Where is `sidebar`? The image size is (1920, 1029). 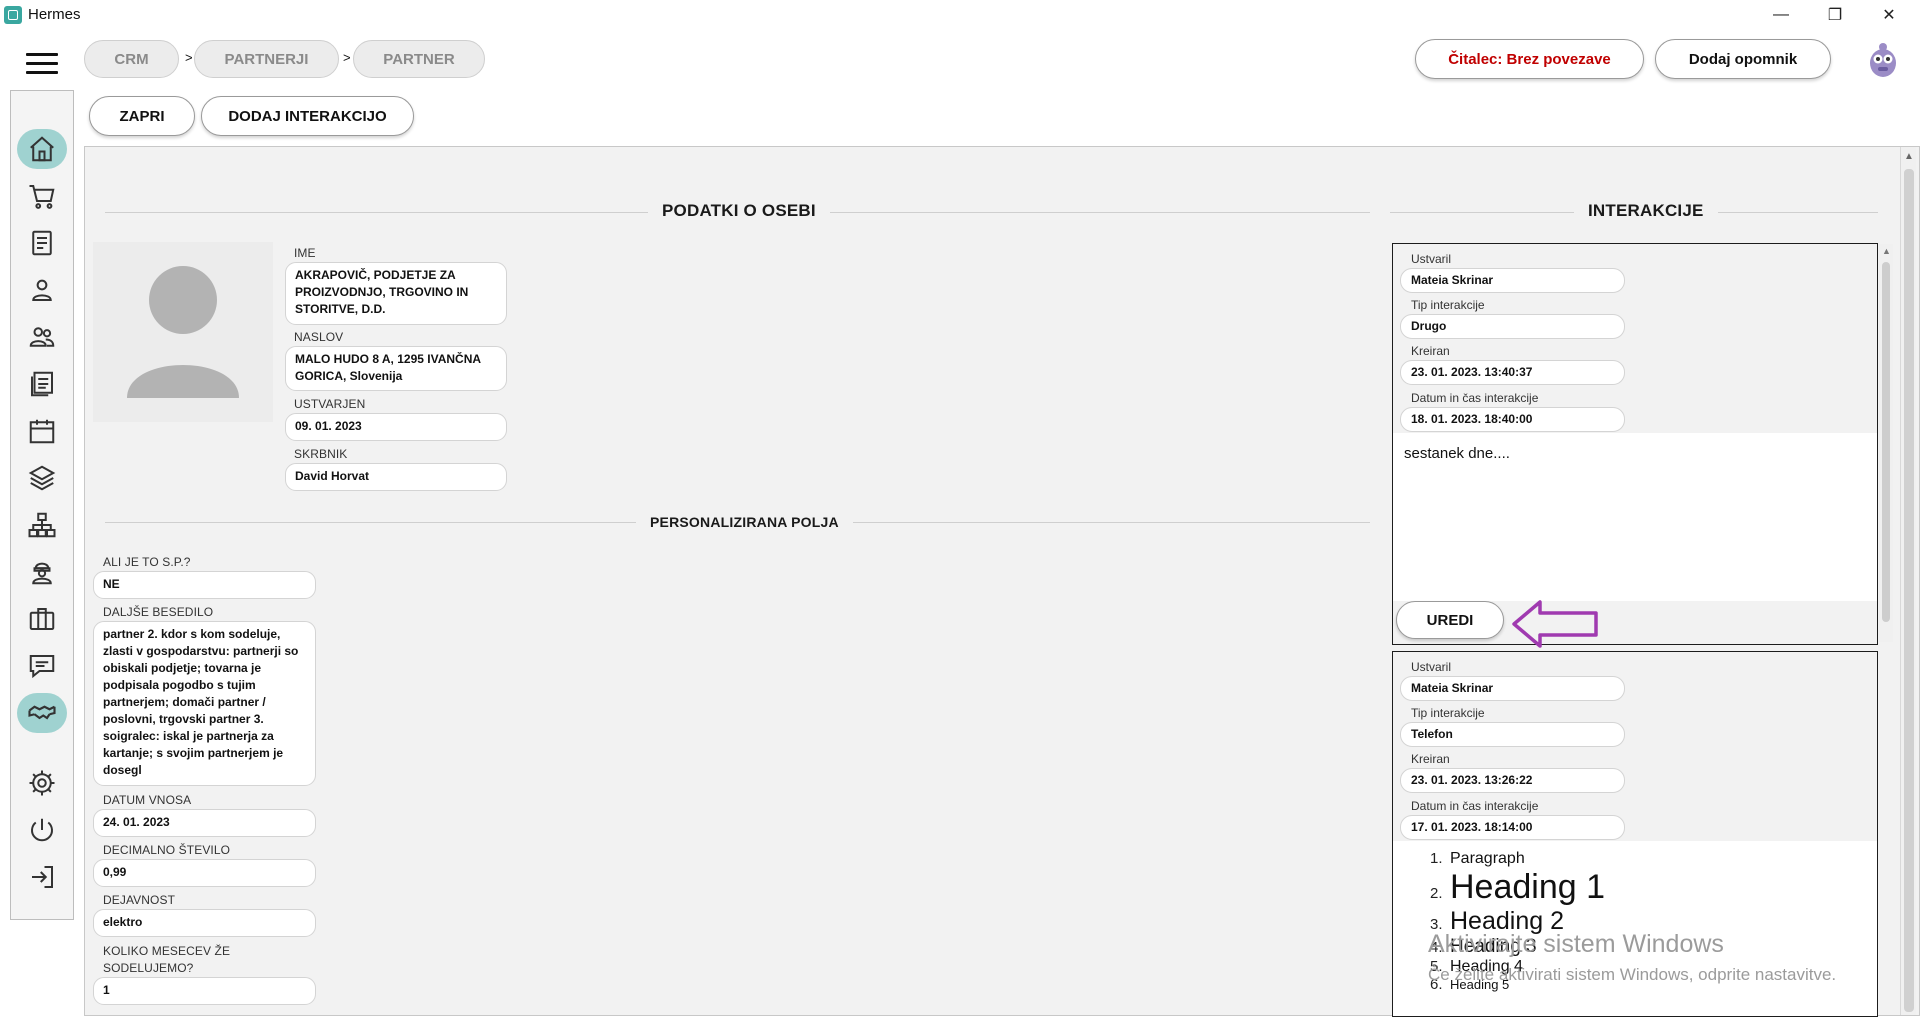 sidebar is located at coordinates (42, 505).